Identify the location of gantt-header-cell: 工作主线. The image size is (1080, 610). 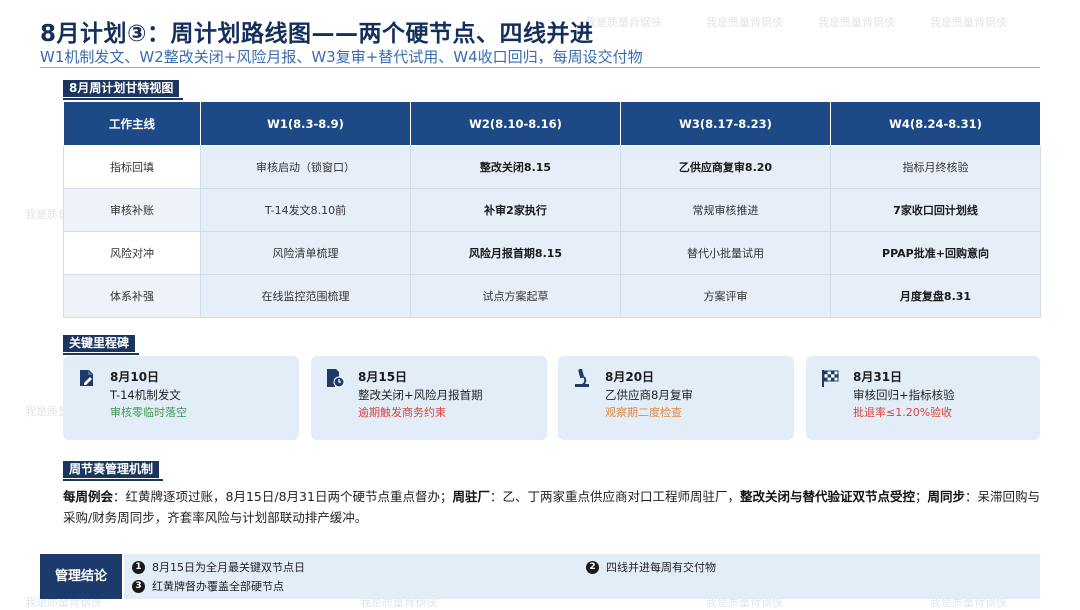
(132, 123).